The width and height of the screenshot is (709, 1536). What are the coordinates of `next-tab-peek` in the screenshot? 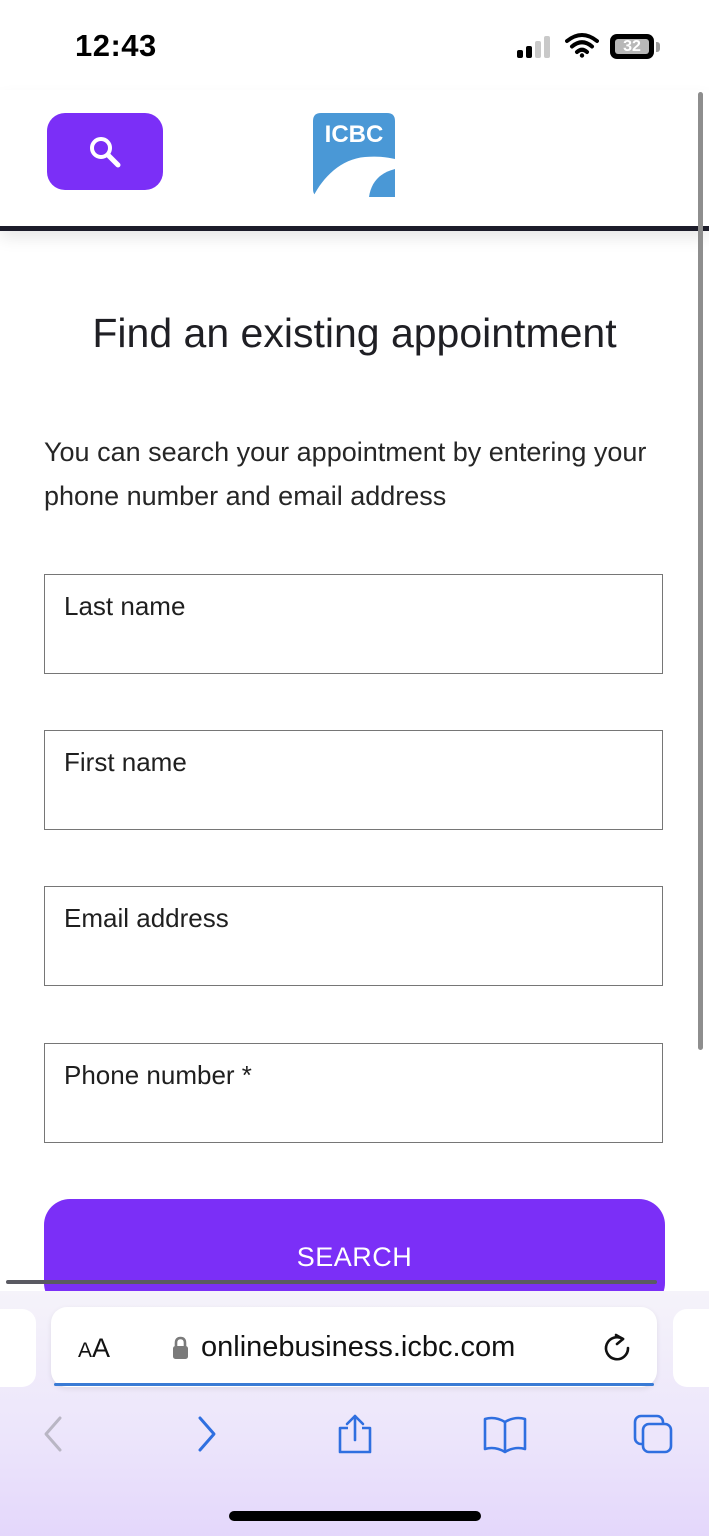 It's located at (691, 1348).